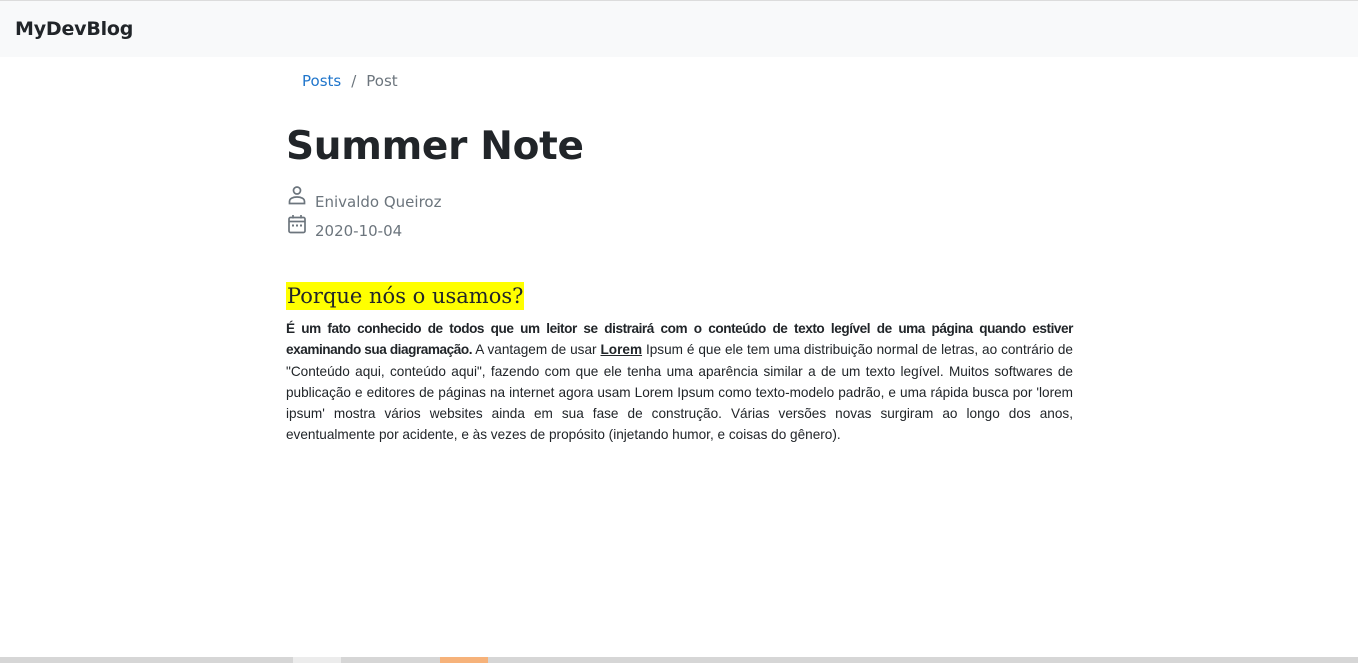  I want to click on underlined-word: Lorem, so click(621, 350).